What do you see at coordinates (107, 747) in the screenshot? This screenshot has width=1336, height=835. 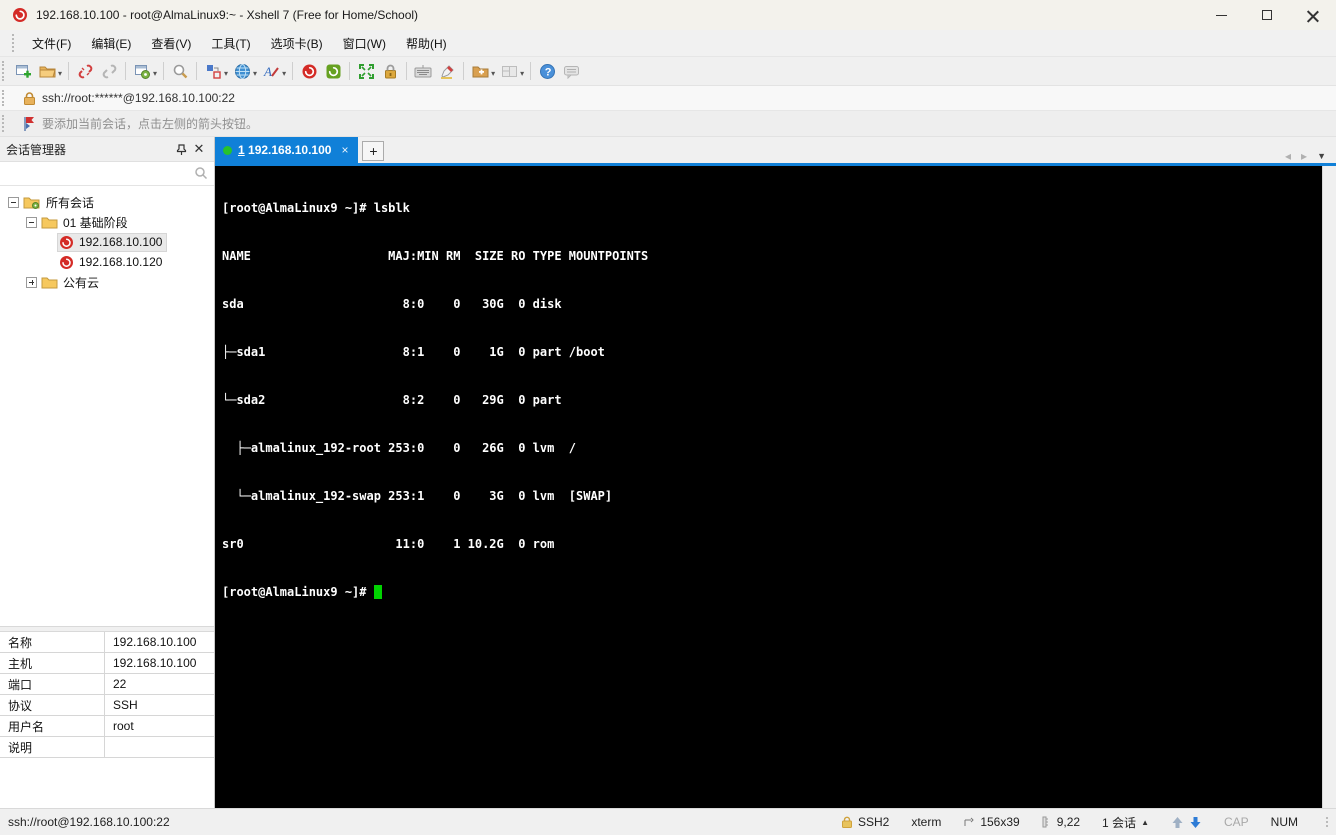 I see `property-row: 说明` at bounding box center [107, 747].